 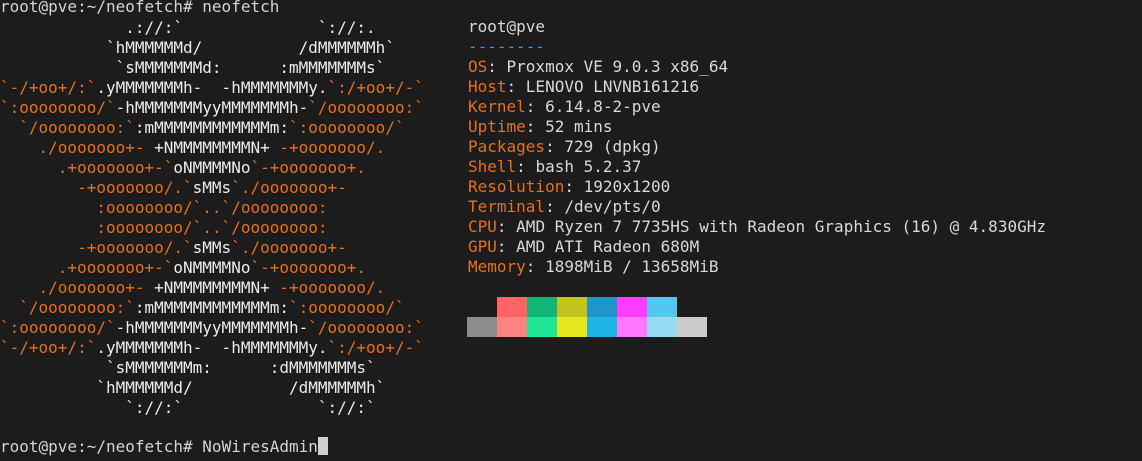 What do you see at coordinates (482, 226) in the screenshot?
I see `info-key: CPU` at bounding box center [482, 226].